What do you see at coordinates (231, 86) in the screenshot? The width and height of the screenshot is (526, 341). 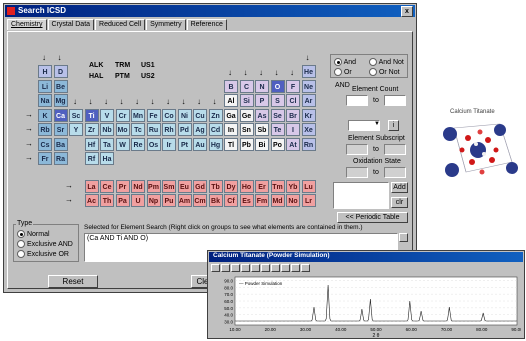 I see `element-b: B` at bounding box center [231, 86].